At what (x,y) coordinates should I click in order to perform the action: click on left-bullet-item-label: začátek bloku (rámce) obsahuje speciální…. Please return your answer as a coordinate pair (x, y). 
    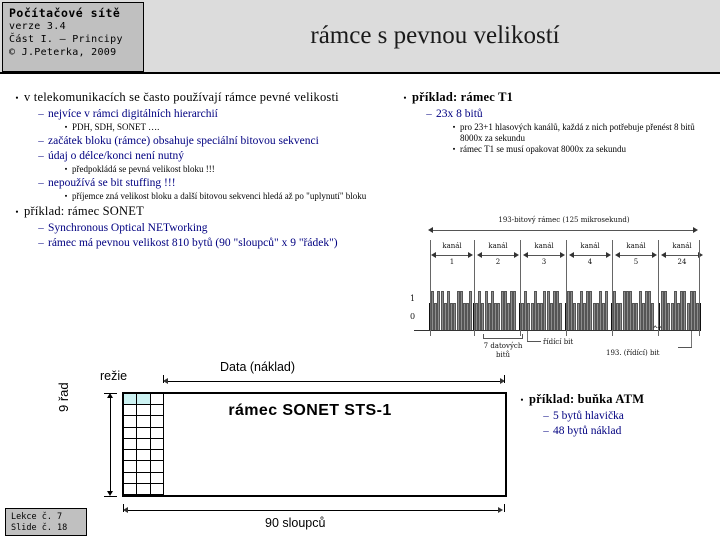
    Looking at the image, I should click on (183, 141).